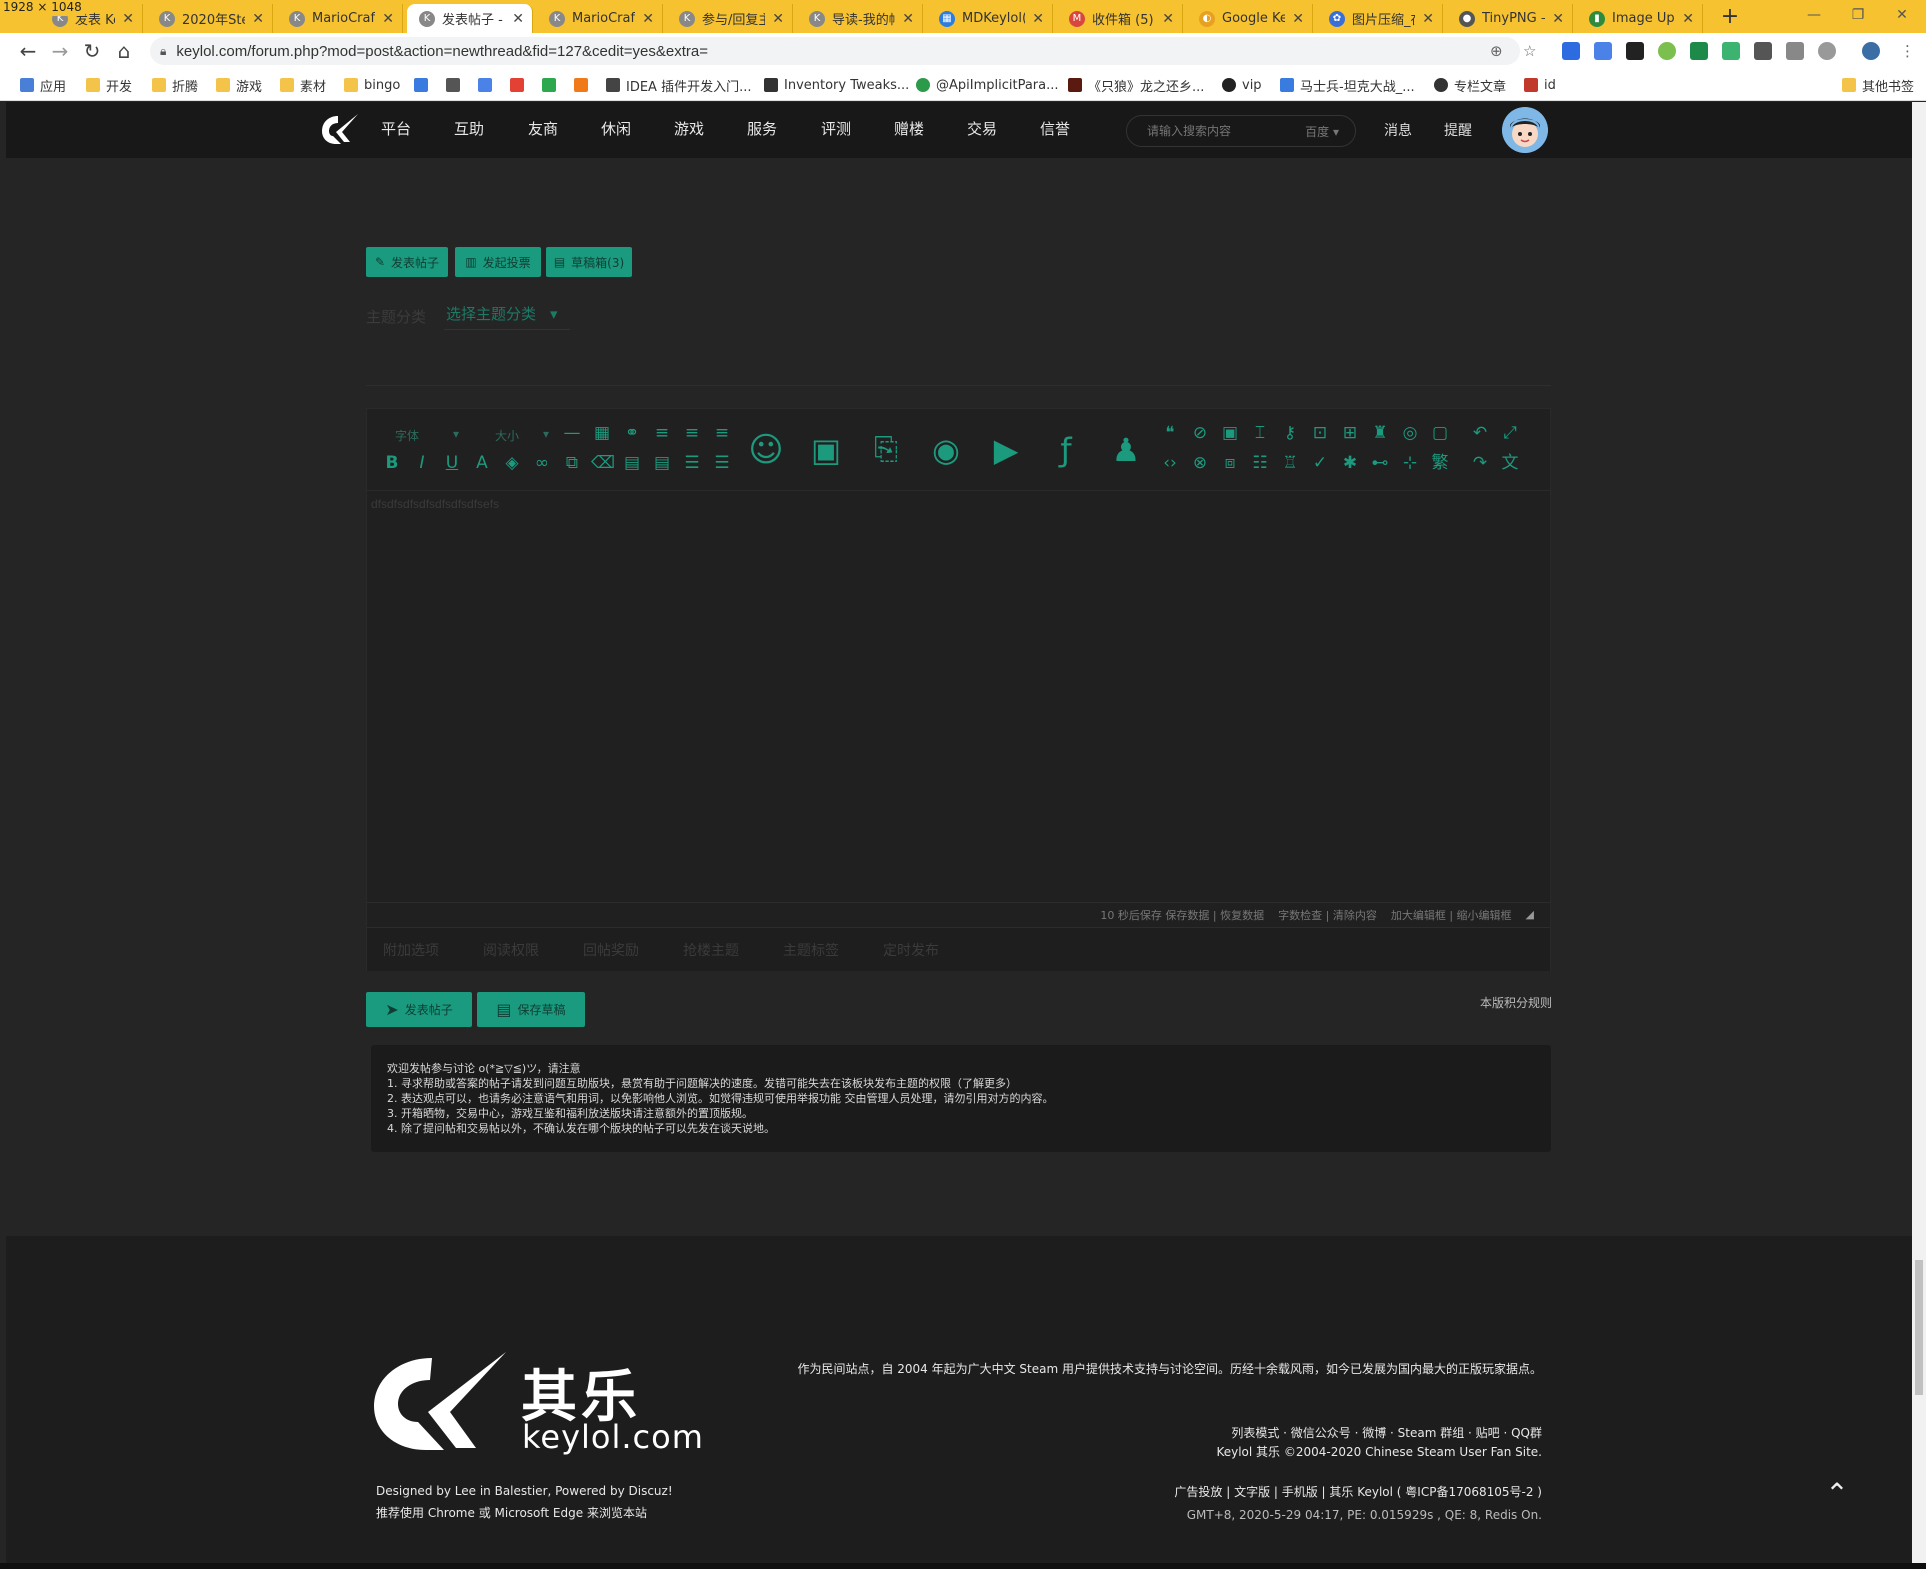  What do you see at coordinates (589, 262) in the screenshot?
I see `tab-drafts: ▤ 草稿箱(3)` at bounding box center [589, 262].